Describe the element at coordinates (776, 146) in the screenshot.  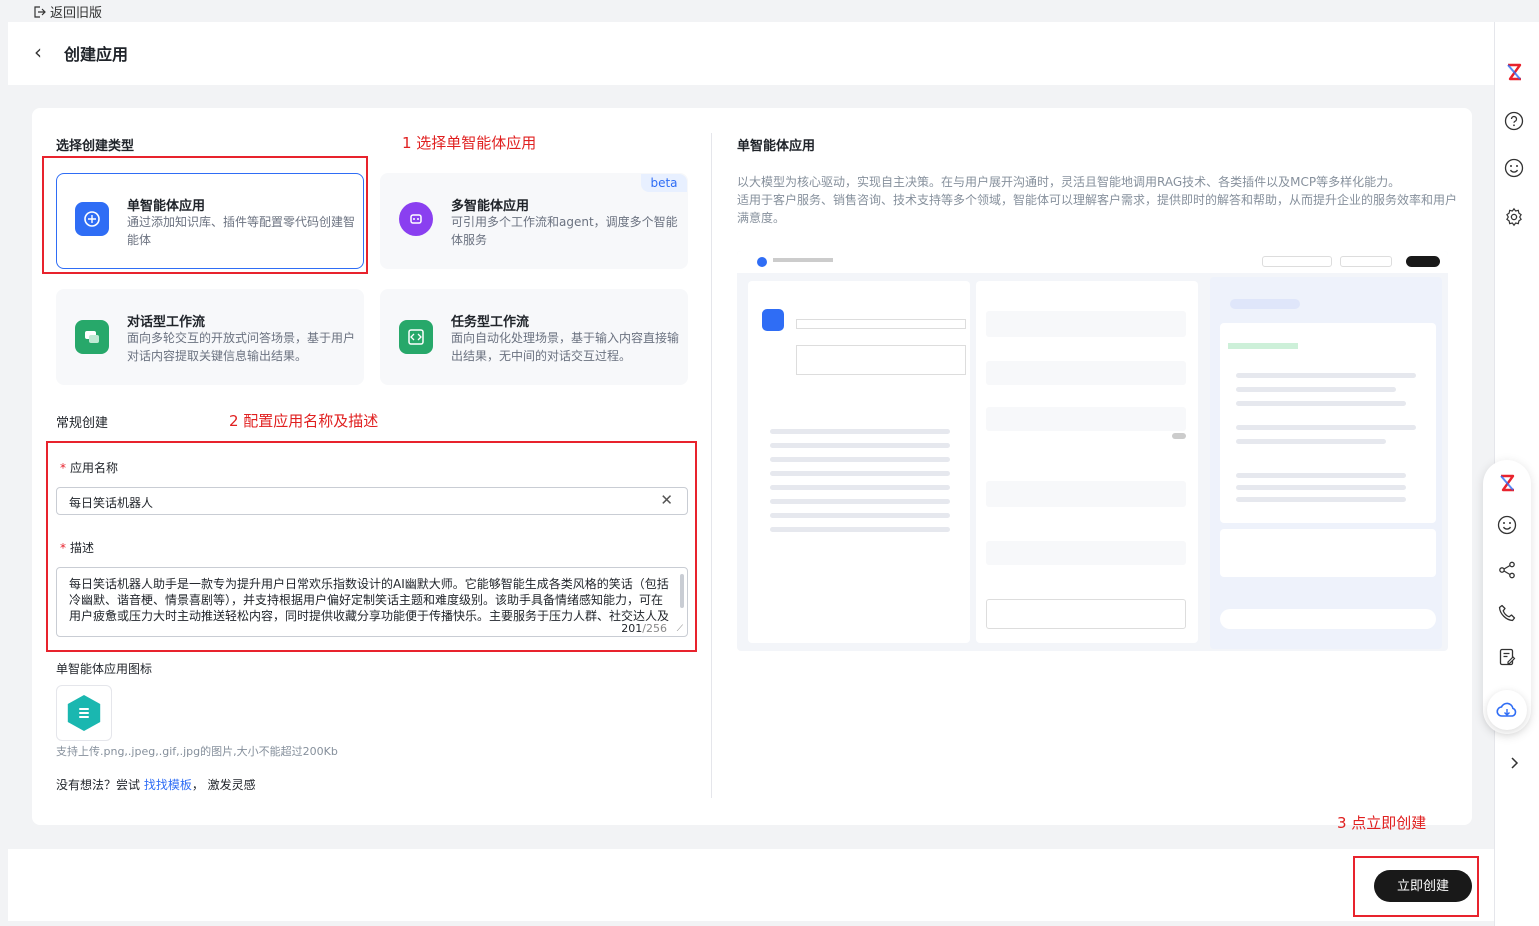
I see `preview-title: 单智能体应用` at that location.